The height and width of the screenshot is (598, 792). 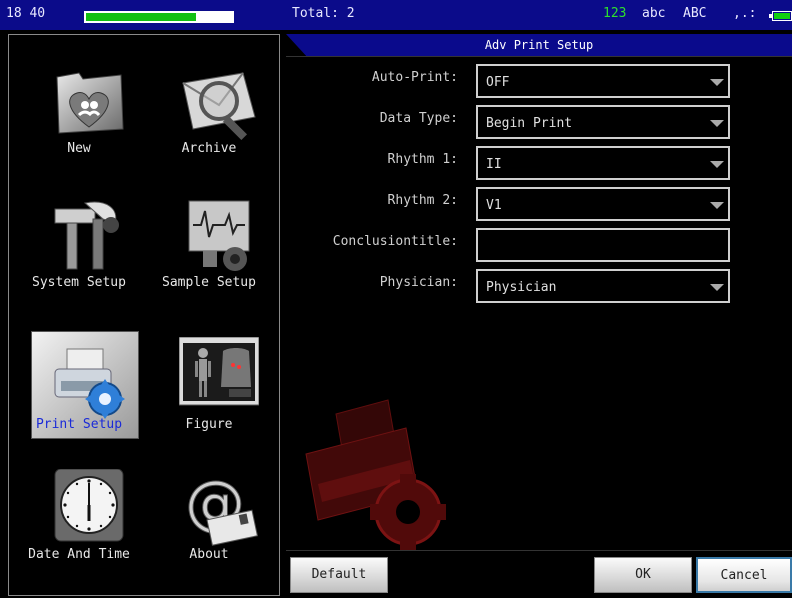 What do you see at coordinates (603, 122) in the screenshot?
I see `data-type-dropdown: Begin Print` at bounding box center [603, 122].